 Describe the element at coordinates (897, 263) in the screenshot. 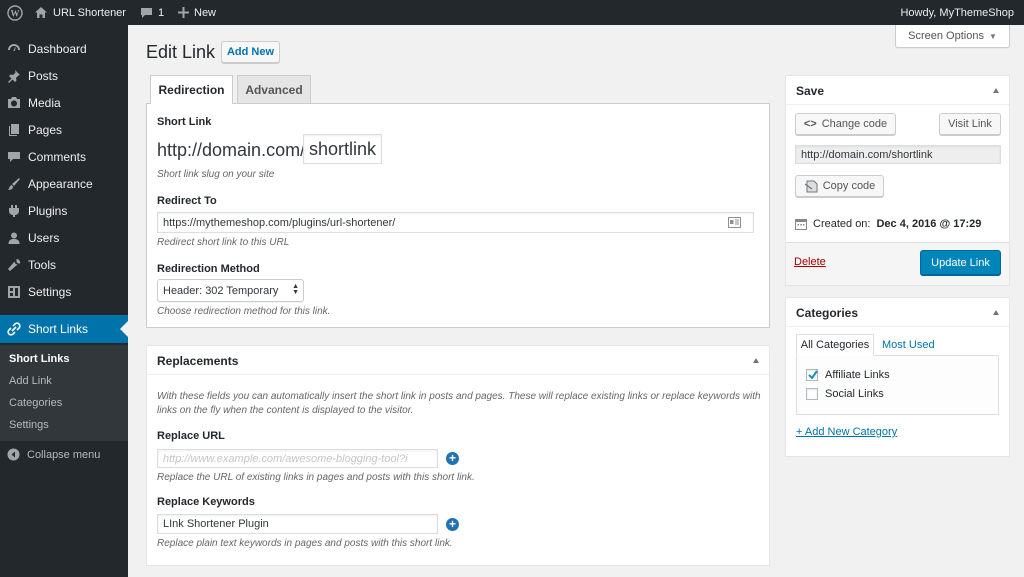

I see `save-actions: Delete Update Link` at that location.